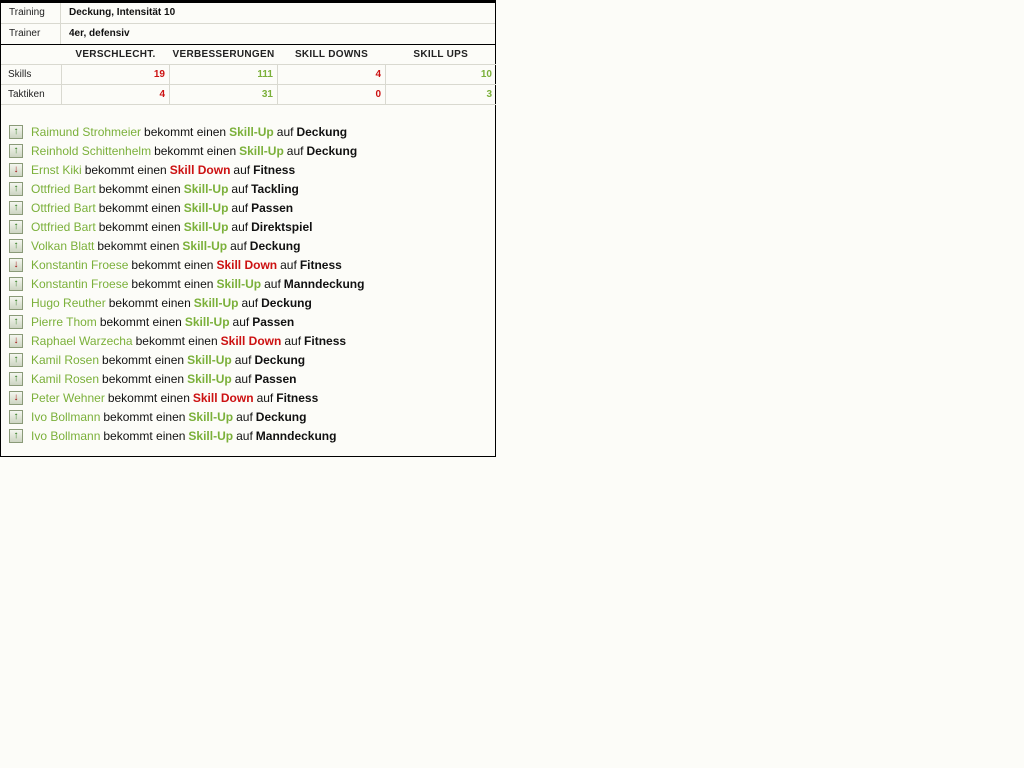 The height and width of the screenshot is (768, 1024). I want to click on stats-header-blank, so click(31, 55).